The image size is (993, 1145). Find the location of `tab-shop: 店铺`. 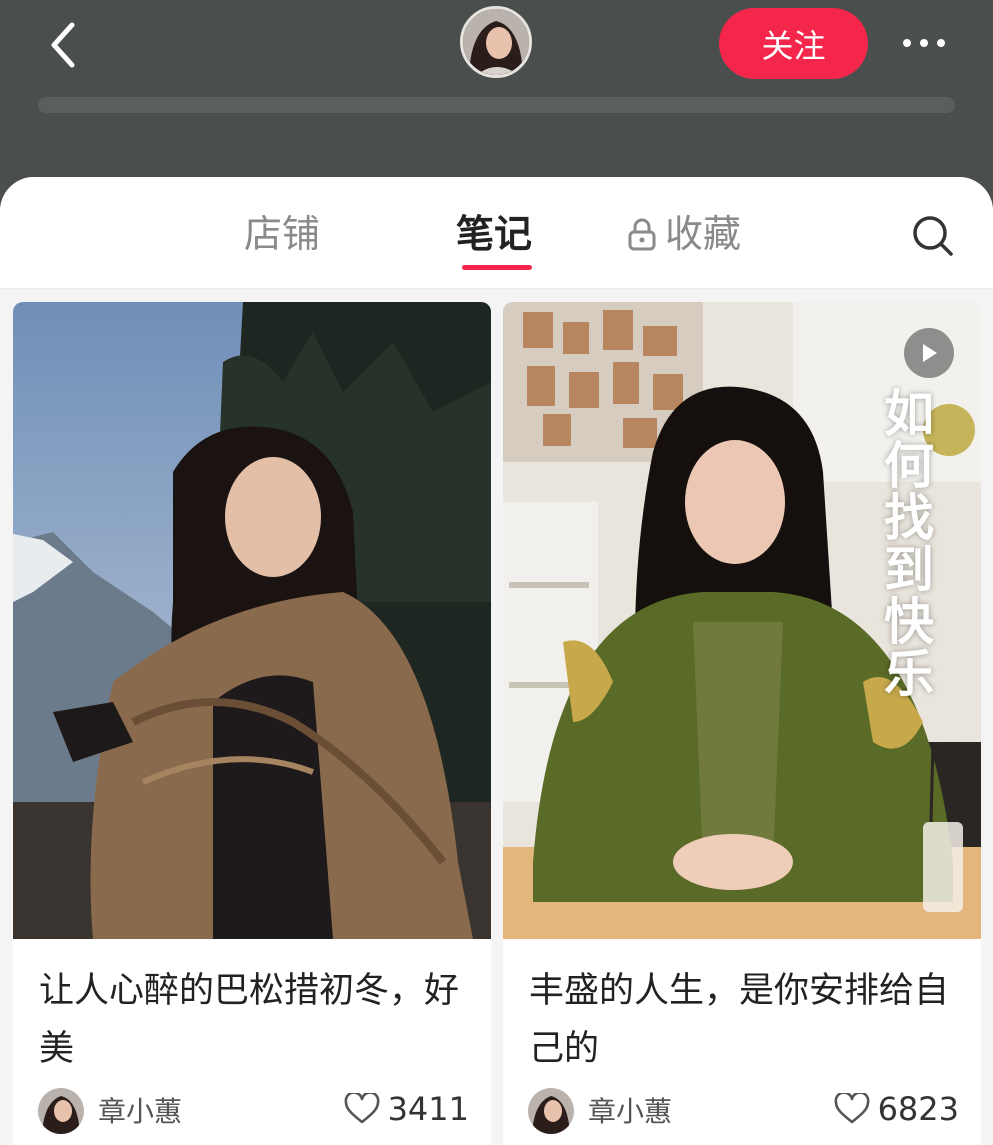

tab-shop: 店铺 is located at coordinates (282, 234).